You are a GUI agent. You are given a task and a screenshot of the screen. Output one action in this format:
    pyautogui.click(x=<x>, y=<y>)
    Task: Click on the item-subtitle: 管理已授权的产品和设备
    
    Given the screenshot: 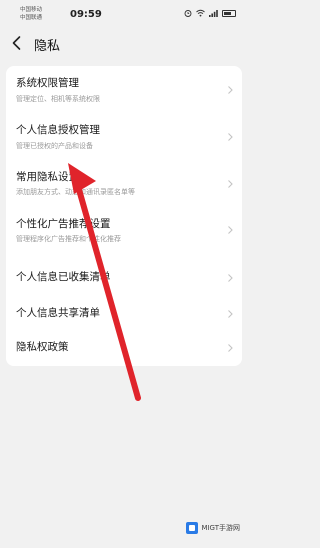 What is the action you would take?
    pyautogui.click(x=54, y=146)
    